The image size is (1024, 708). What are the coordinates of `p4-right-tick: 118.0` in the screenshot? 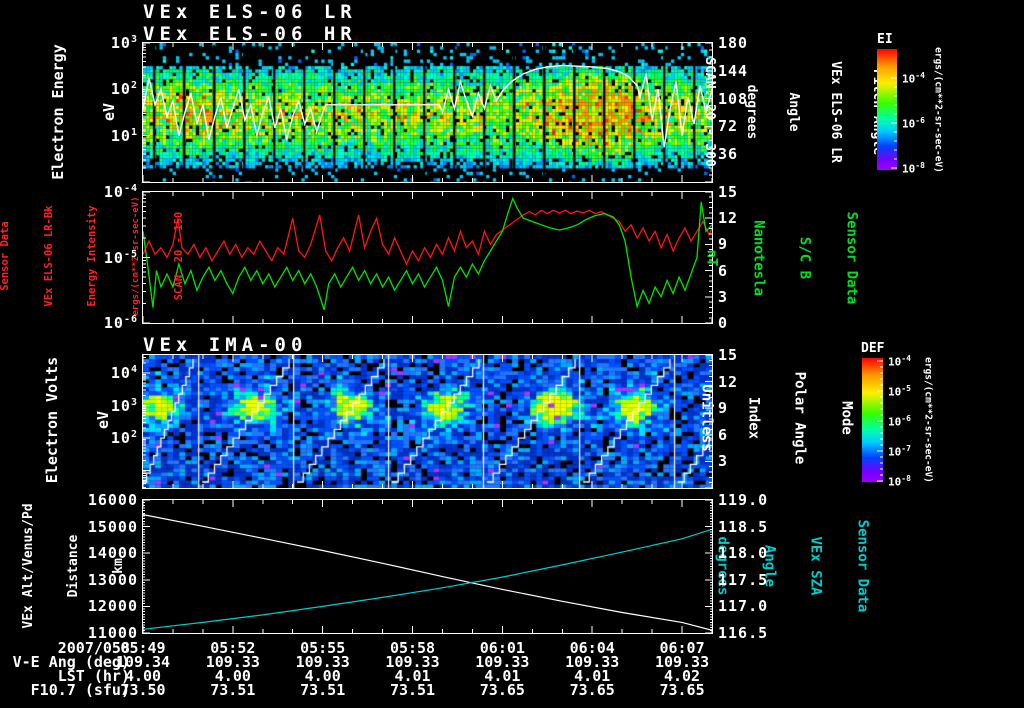 It's located at (743, 553).